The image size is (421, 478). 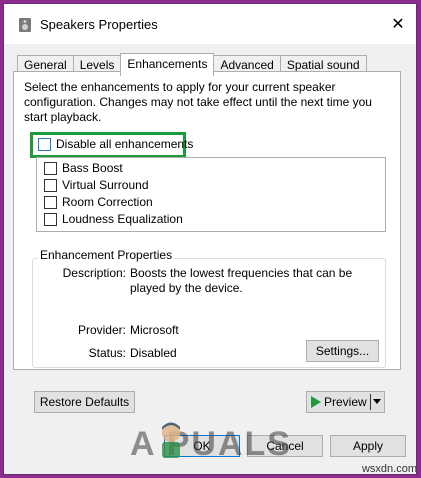 I want to click on room-correction-label: Room Correction, so click(x=107, y=202).